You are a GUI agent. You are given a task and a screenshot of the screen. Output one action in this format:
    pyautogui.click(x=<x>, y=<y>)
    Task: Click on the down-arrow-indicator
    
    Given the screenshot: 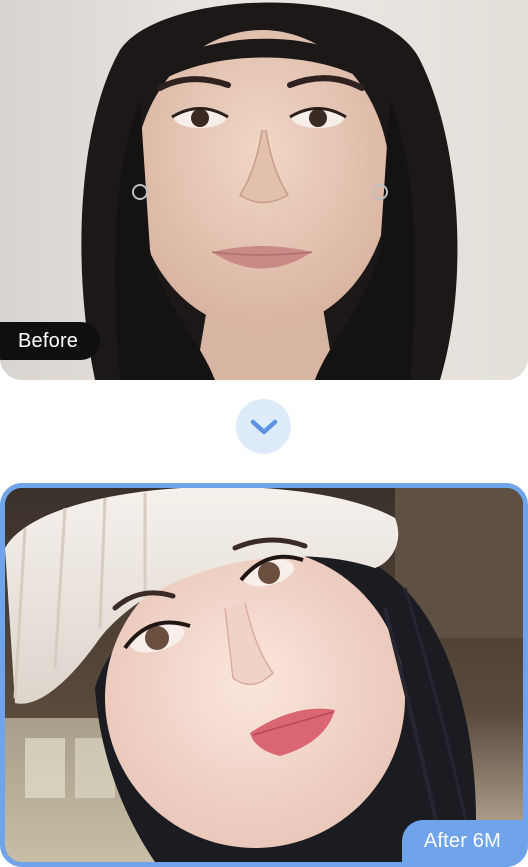 What is the action you would take?
    pyautogui.click(x=263, y=426)
    